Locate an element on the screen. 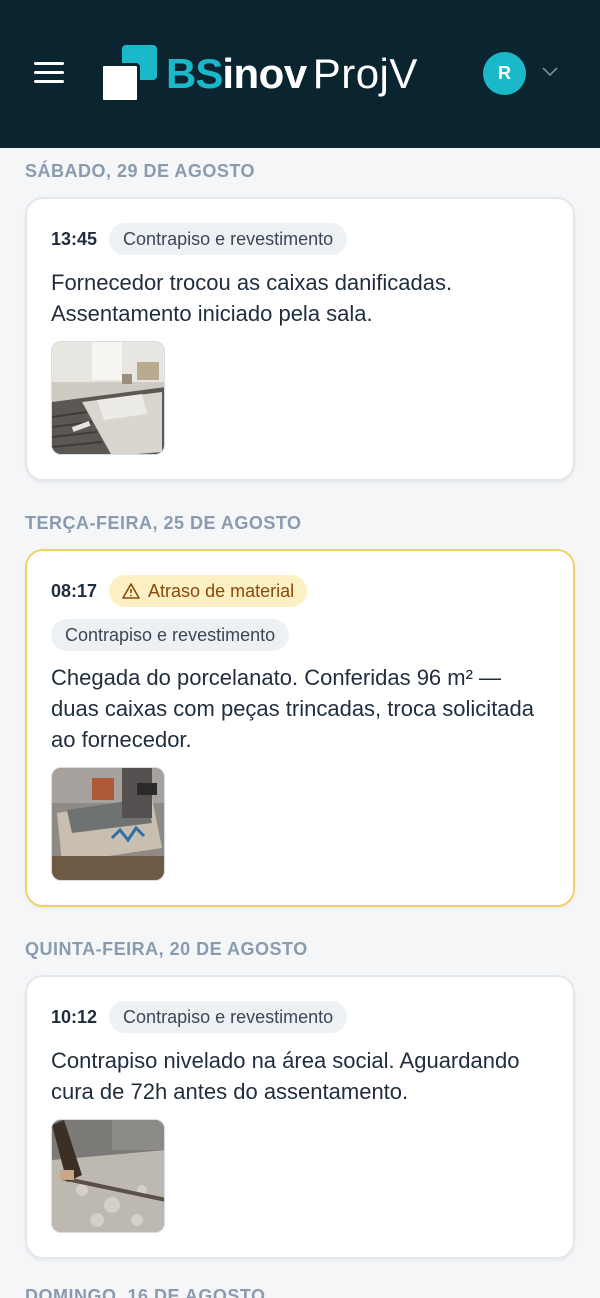 The image size is (600, 1298). warning-icon is located at coordinates (131, 591).